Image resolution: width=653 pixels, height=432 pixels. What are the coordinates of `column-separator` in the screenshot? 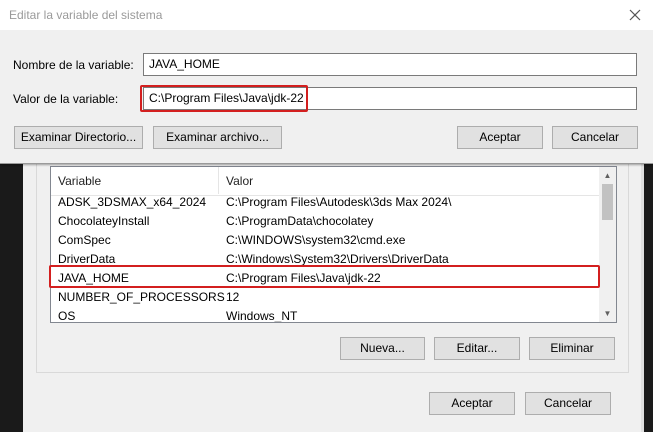 It's located at (218, 180).